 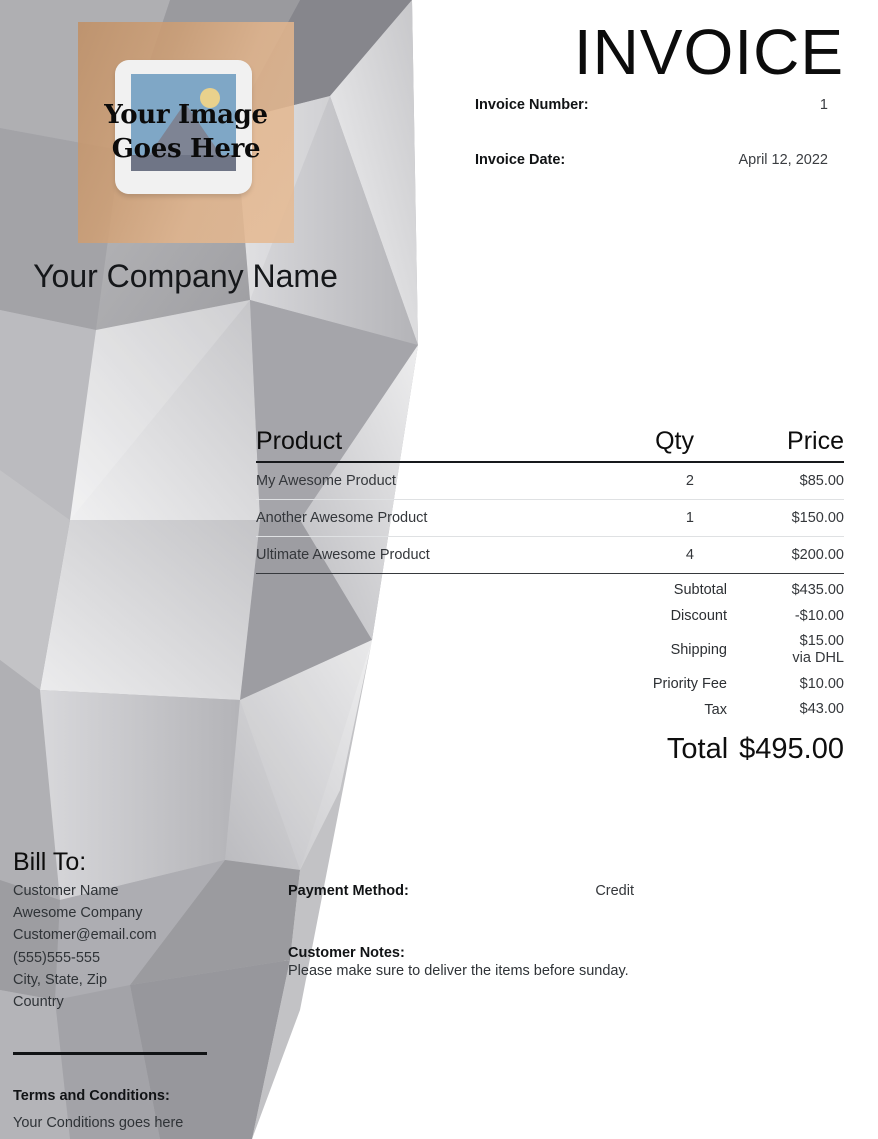 What do you see at coordinates (651, 160) in the screenshot?
I see `invoice-date-row: Invoice Date: April 12, 2022` at bounding box center [651, 160].